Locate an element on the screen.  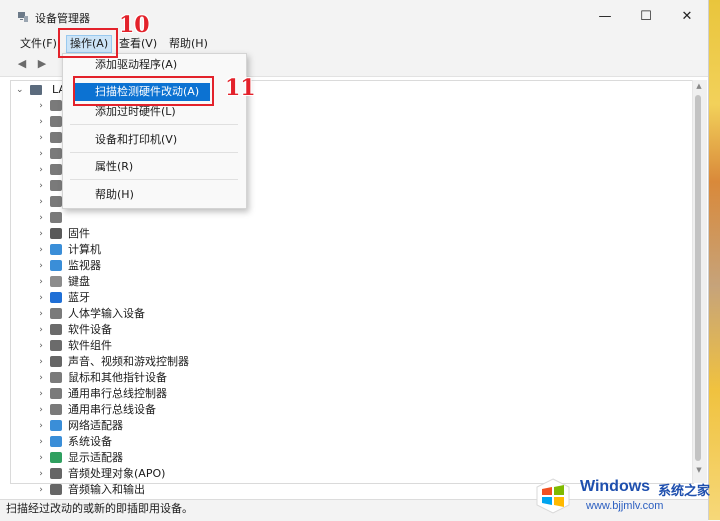
back-arrow-icon: ◀ is located at coordinates (22, 64).